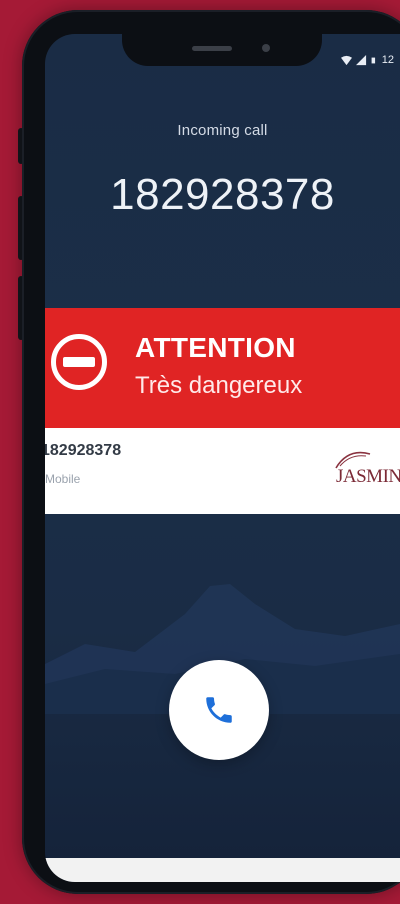  I want to click on speaker-grille, so click(212, 48).